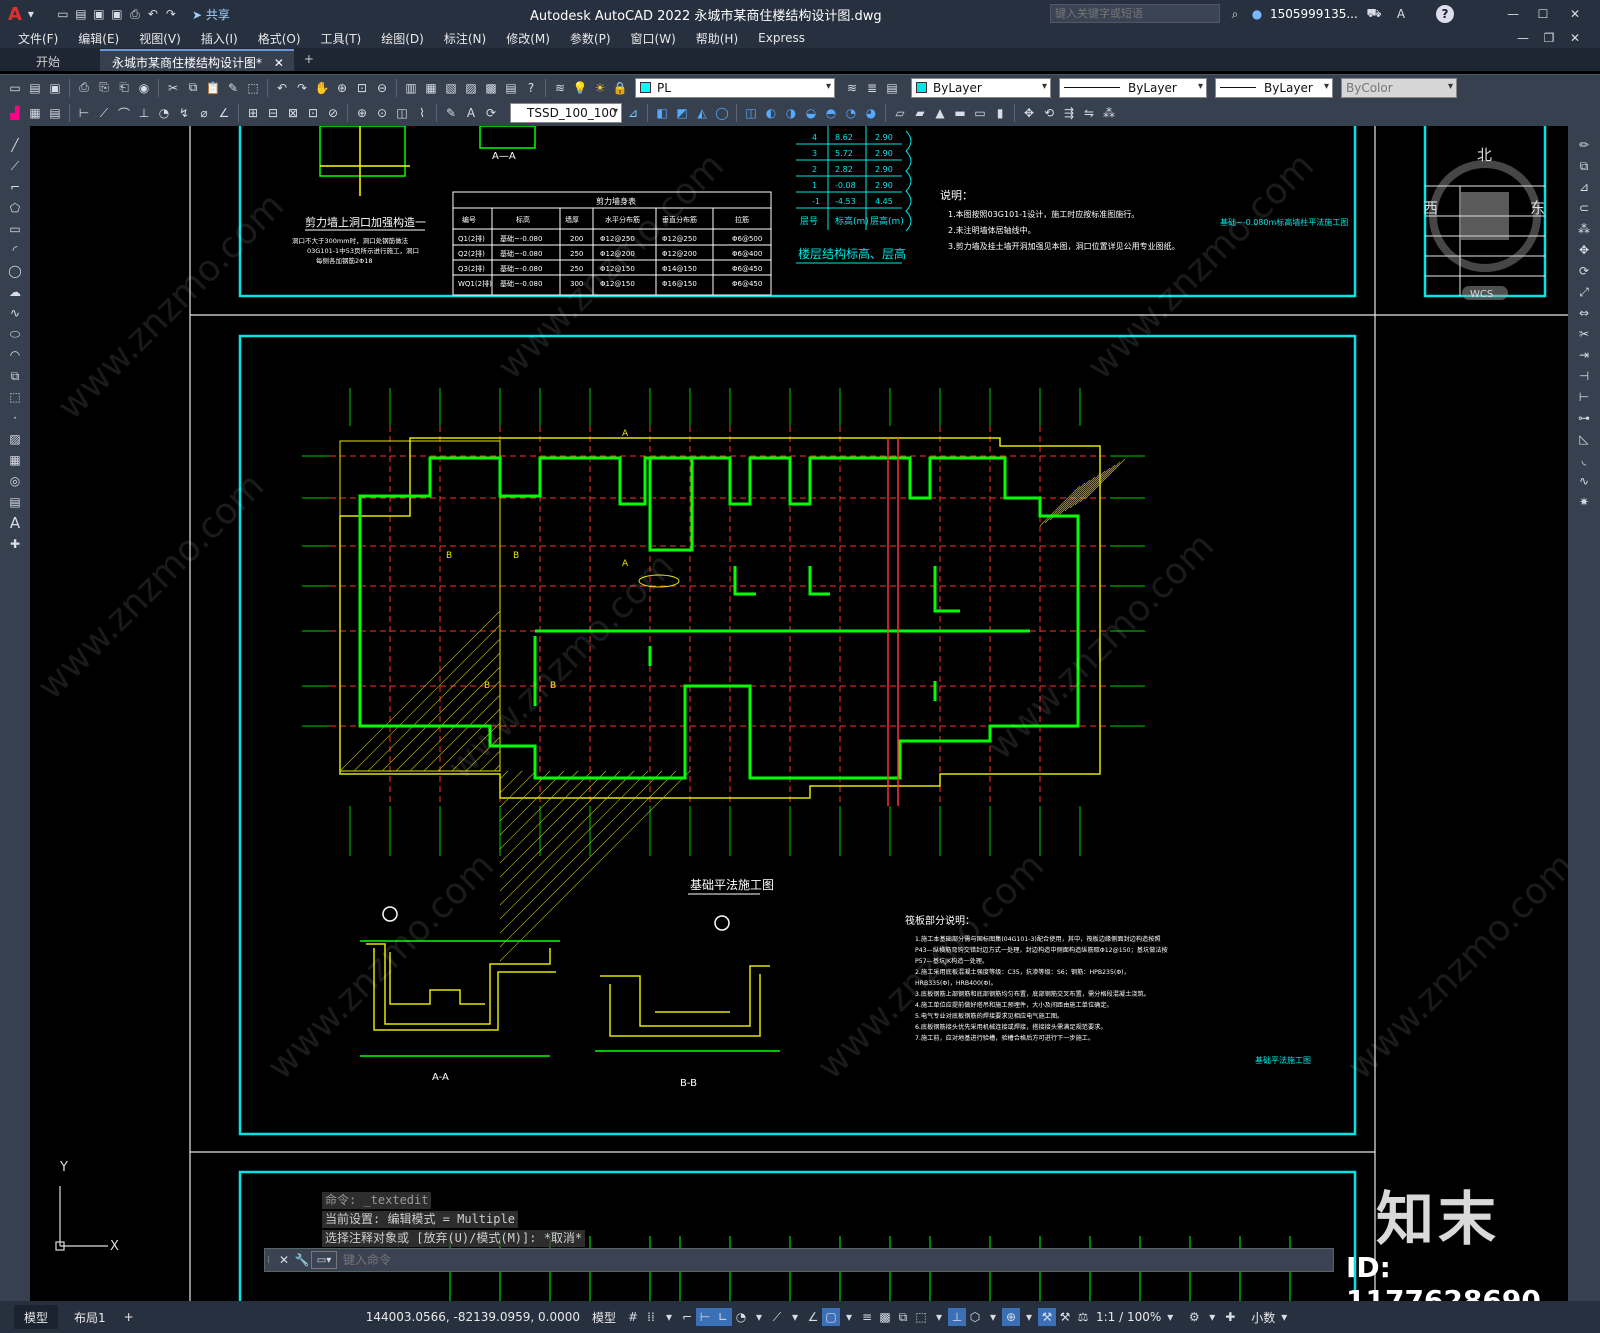 The image size is (1600, 1333). I want to click on presspull-icon: ▲, so click(940, 113).